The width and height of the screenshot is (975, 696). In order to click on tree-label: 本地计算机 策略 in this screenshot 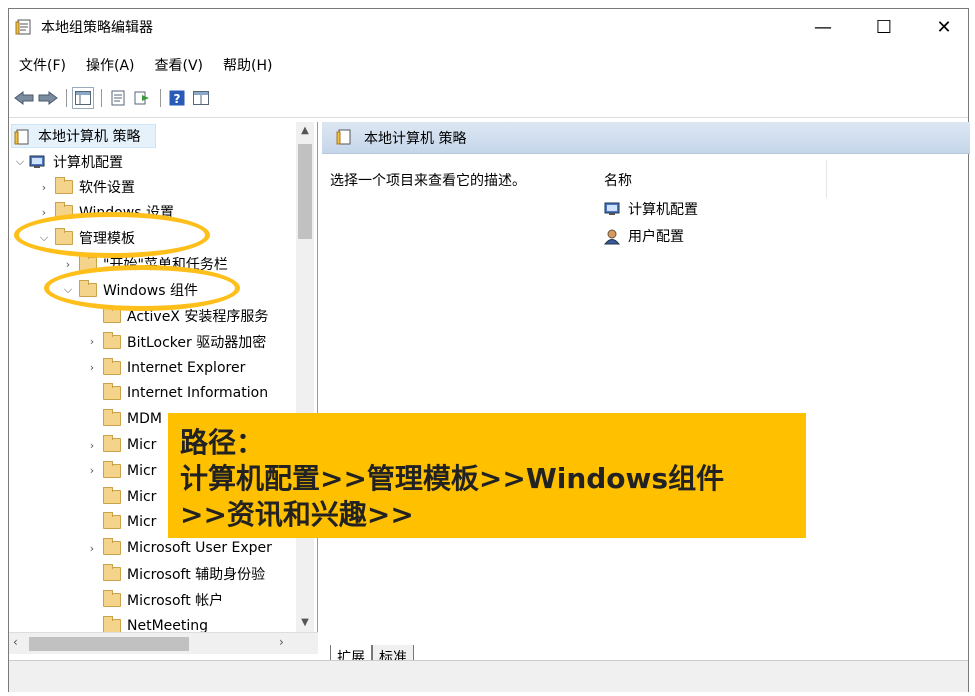, I will do `click(89, 137)`.